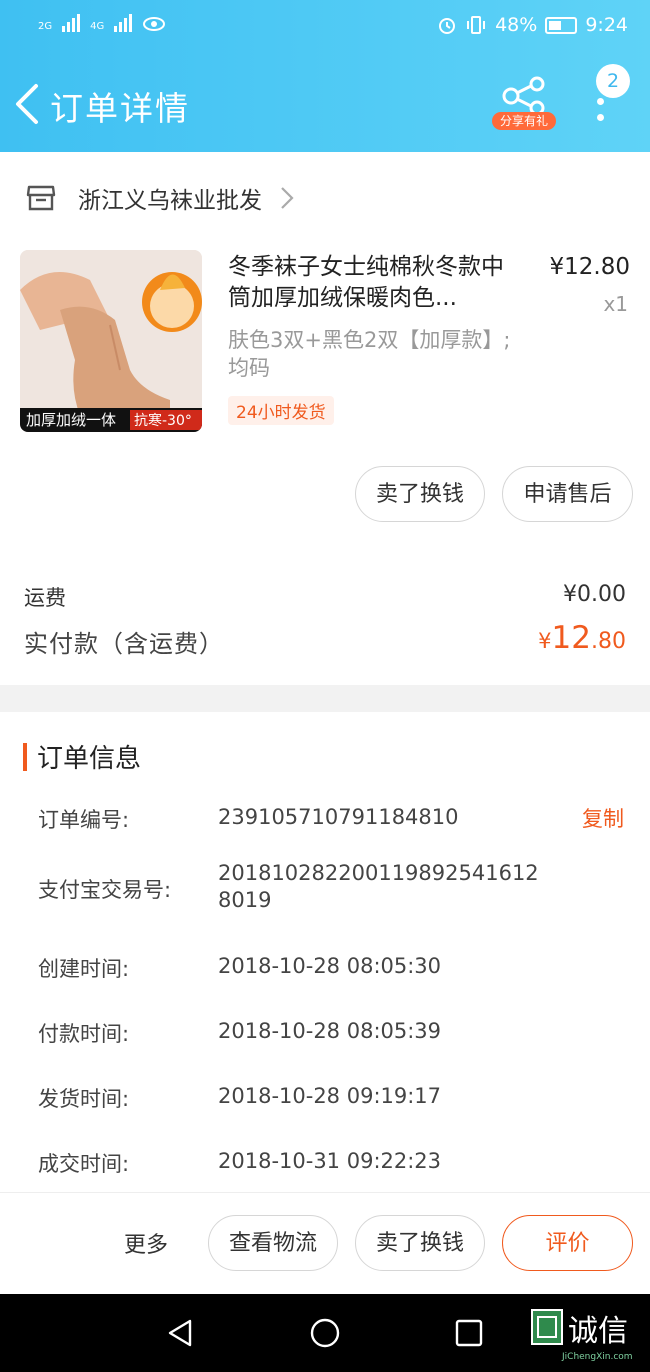 The width and height of the screenshot is (650, 1372). I want to click on shipping-value: ¥0.00, so click(594, 594).